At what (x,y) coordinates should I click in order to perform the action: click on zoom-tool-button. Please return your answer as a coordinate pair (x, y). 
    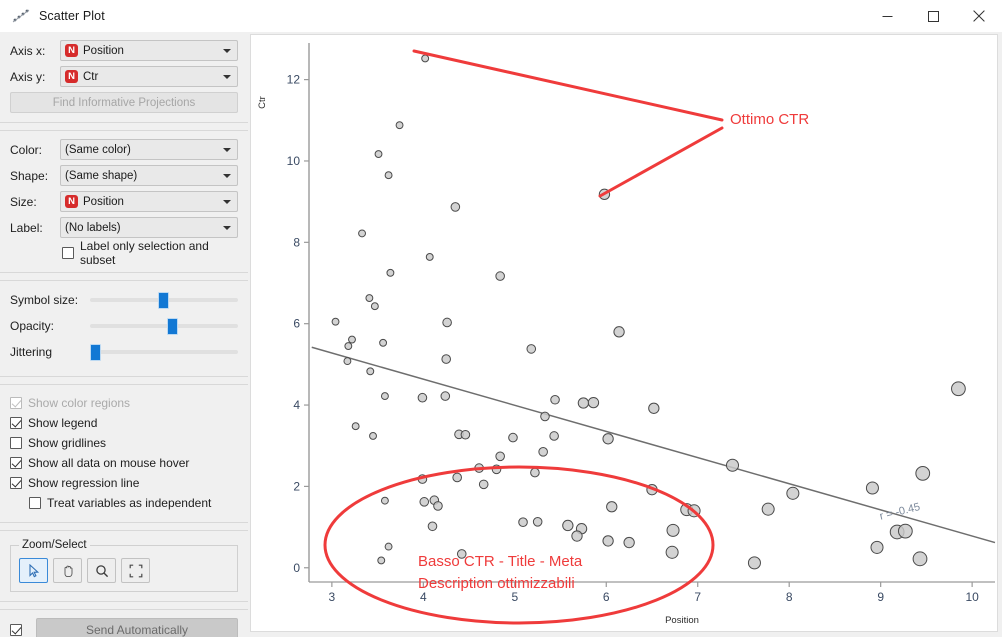
    Looking at the image, I should click on (101, 570).